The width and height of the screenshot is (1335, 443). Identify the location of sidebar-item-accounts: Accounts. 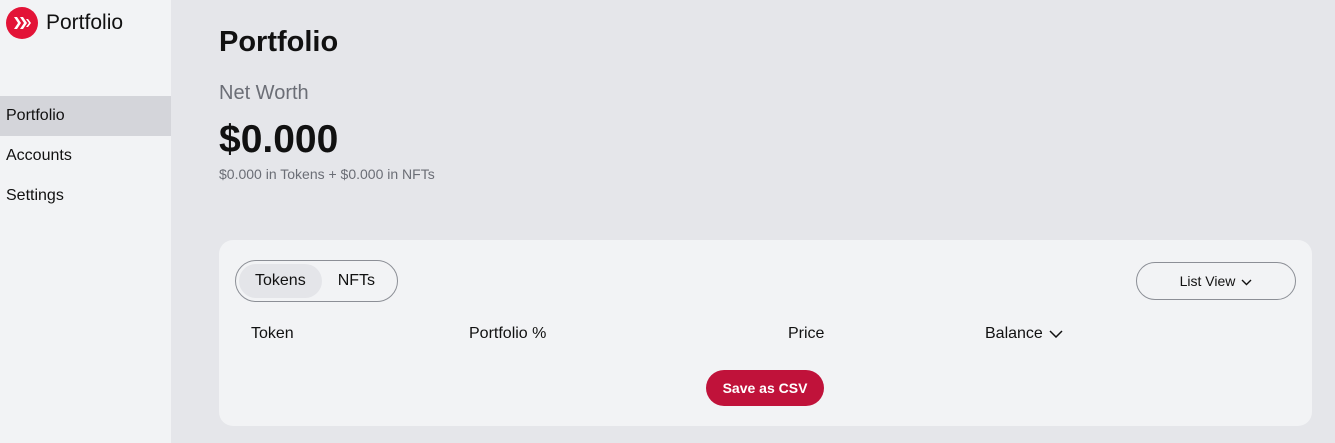
(85, 156).